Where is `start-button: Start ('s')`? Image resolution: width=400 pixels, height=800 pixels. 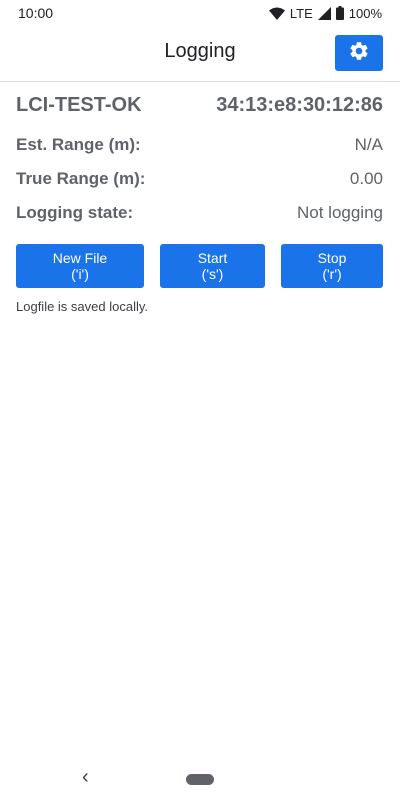
start-button: Start ('s') is located at coordinates (212, 266).